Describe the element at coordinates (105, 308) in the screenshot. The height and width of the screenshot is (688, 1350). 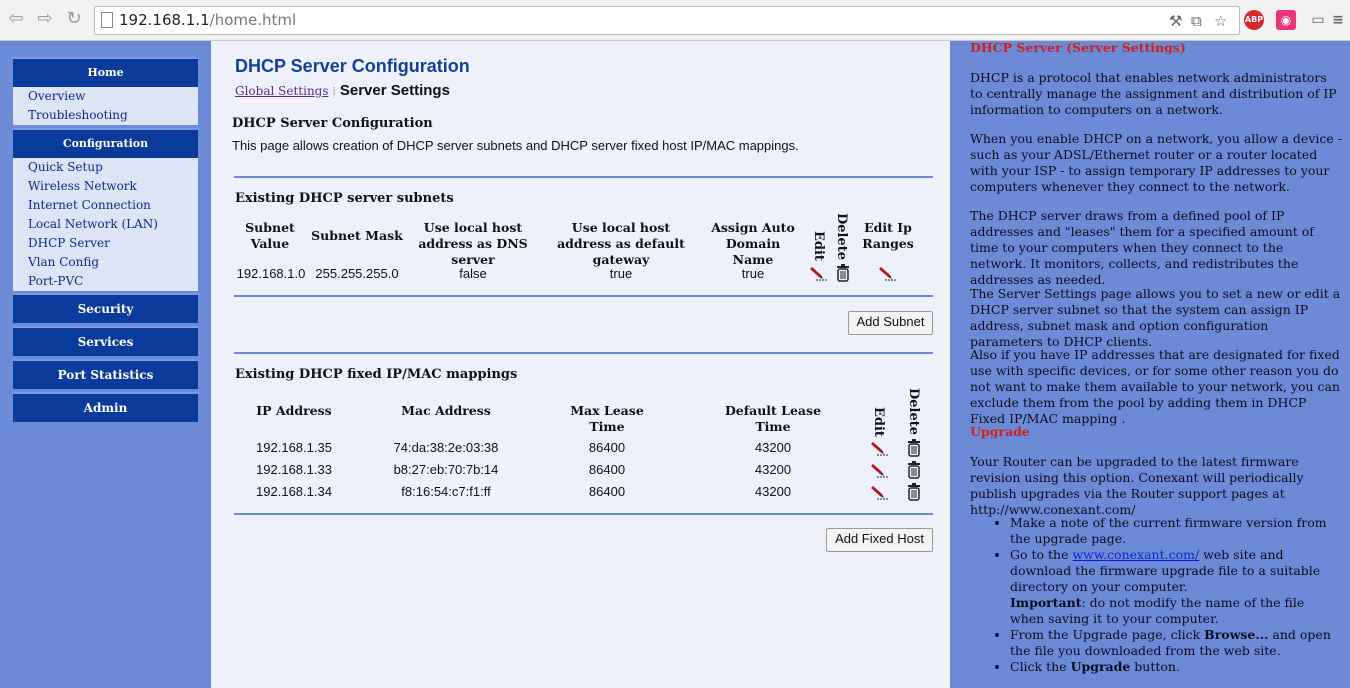
I see `nav-security: Security` at that location.